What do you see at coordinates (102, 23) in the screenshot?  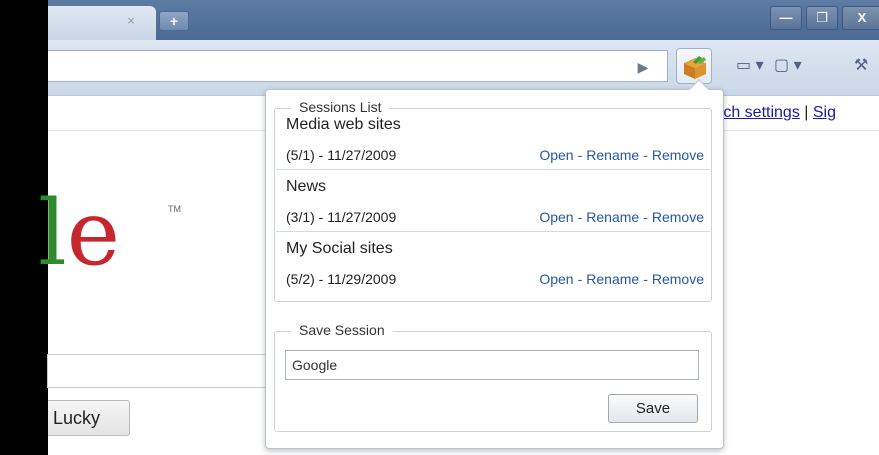 I see `active-tab: ×` at bounding box center [102, 23].